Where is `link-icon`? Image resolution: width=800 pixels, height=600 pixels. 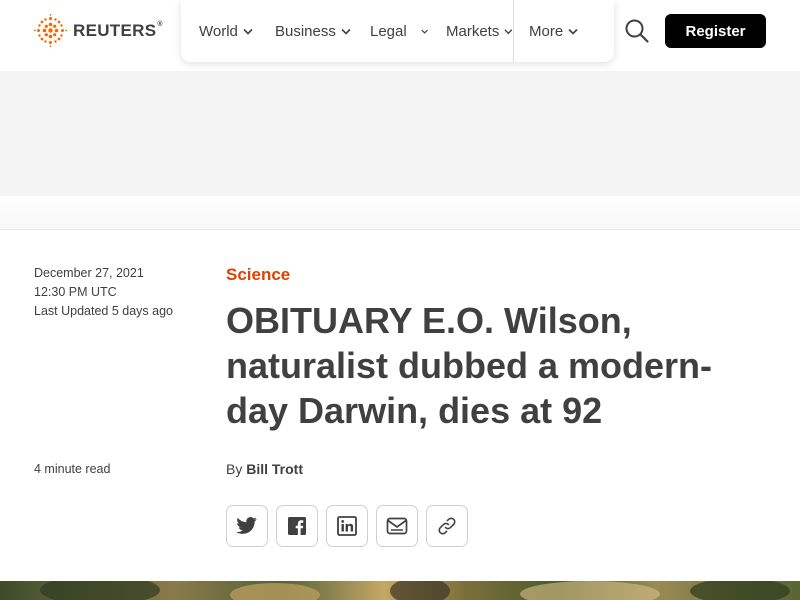
link-icon is located at coordinates (447, 526).